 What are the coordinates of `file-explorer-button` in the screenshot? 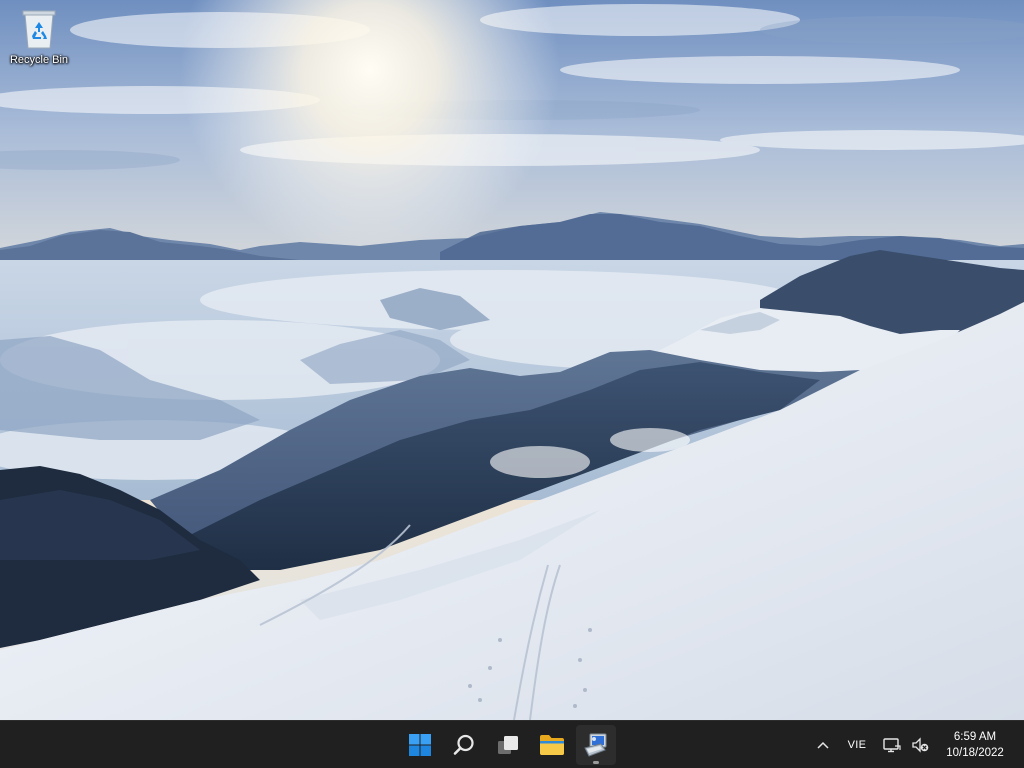 It's located at (552, 745).